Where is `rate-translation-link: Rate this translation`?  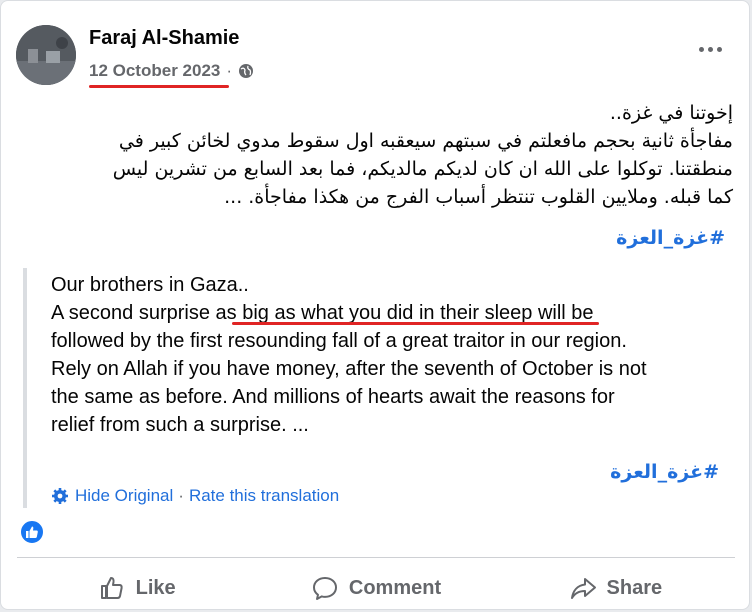 rate-translation-link: Rate this translation is located at coordinates (264, 496).